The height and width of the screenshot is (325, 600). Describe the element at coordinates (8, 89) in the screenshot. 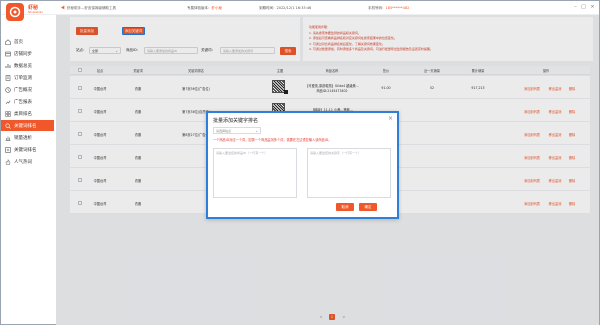

I see `ad-icon` at that location.